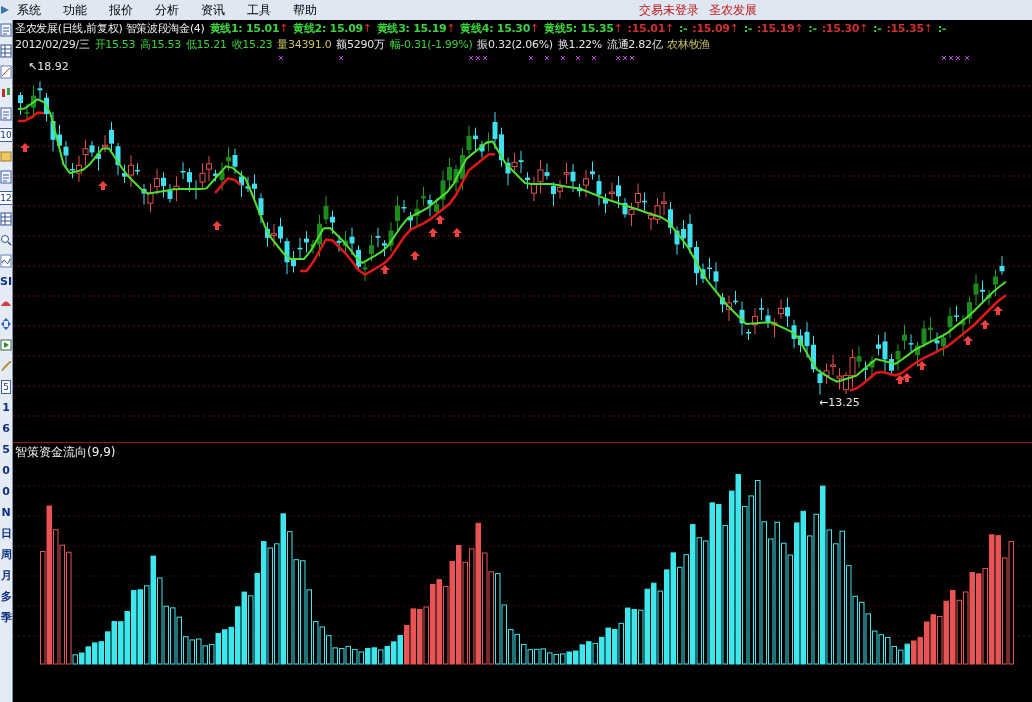  Describe the element at coordinates (689, 44) in the screenshot. I see `quote-field: 农林牧渔` at that location.